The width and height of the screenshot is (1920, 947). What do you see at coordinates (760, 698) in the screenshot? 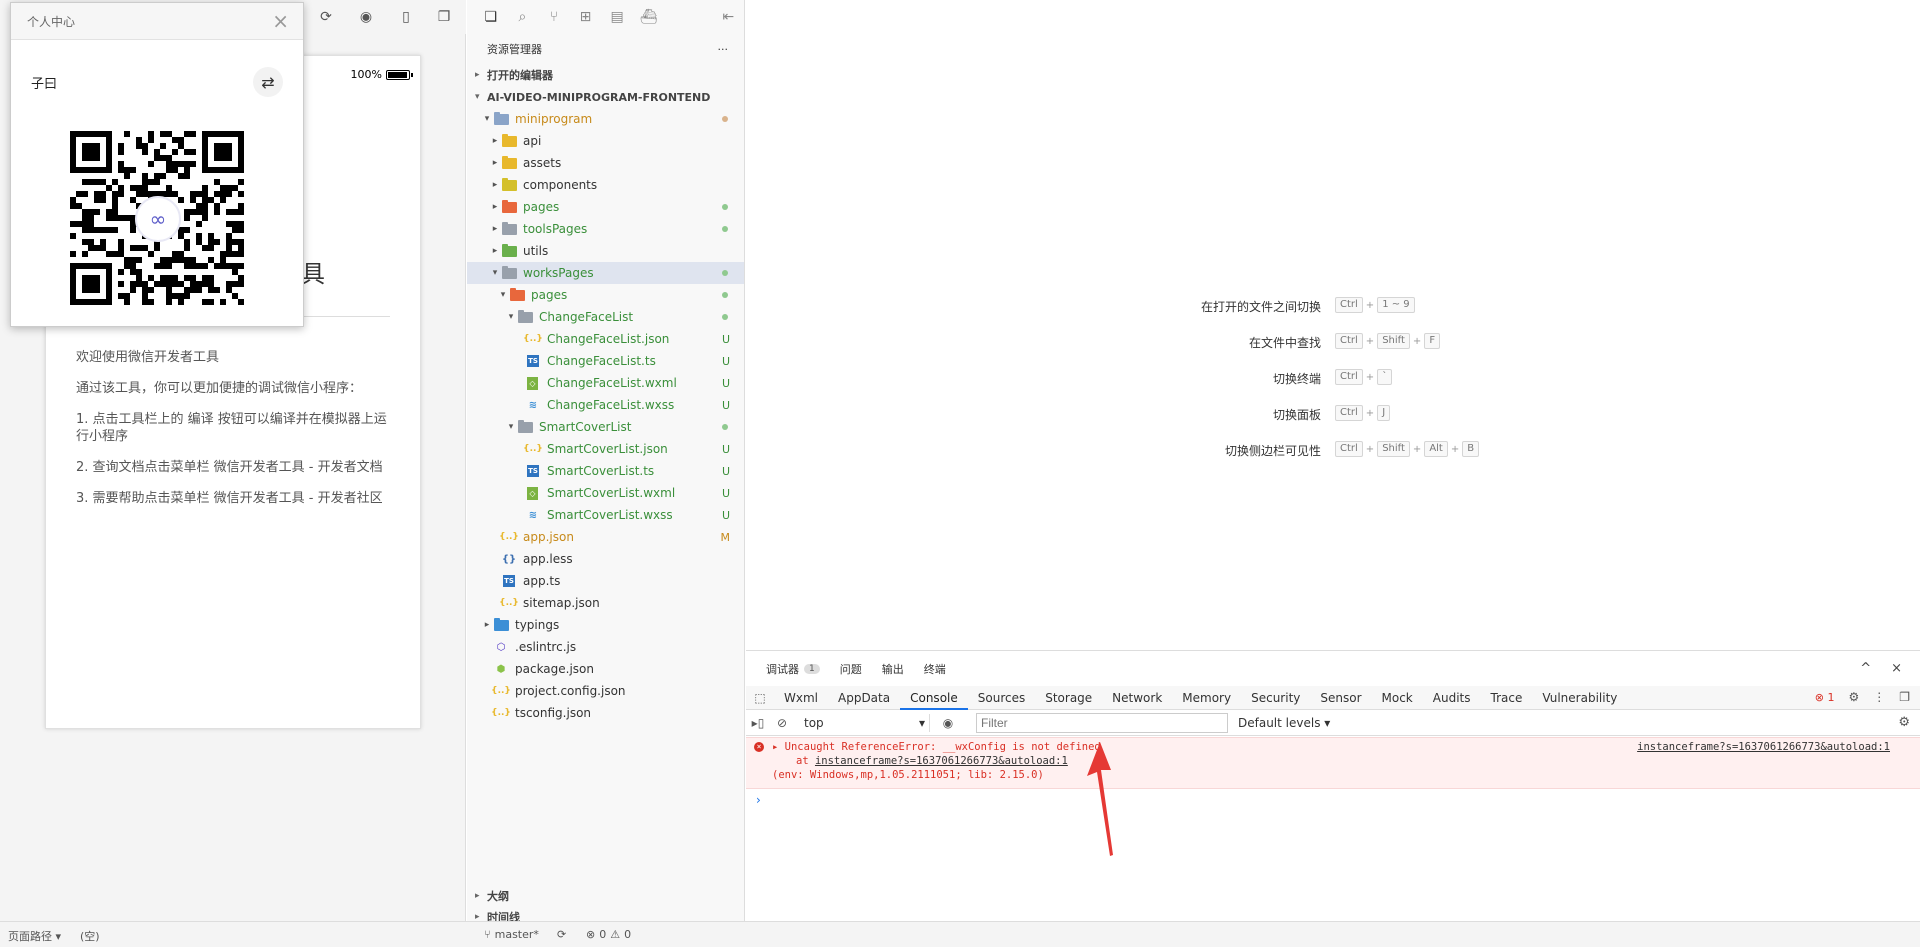
I see `inspect-icon: ⬚` at bounding box center [760, 698].